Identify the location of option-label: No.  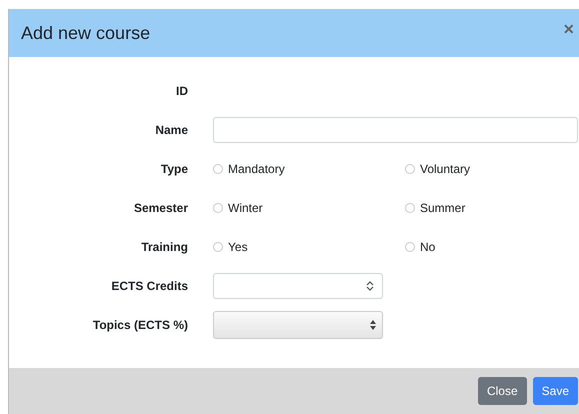
(428, 247).